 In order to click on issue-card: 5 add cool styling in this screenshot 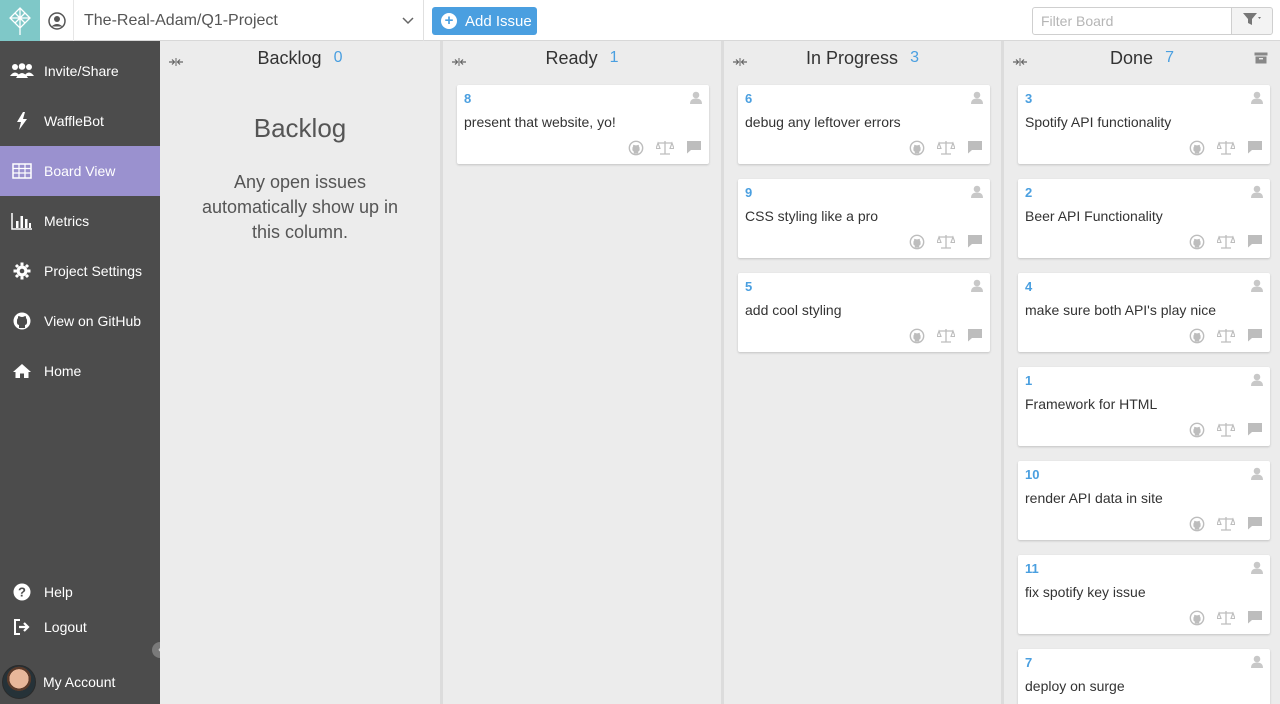, I will do `click(864, 312)`.